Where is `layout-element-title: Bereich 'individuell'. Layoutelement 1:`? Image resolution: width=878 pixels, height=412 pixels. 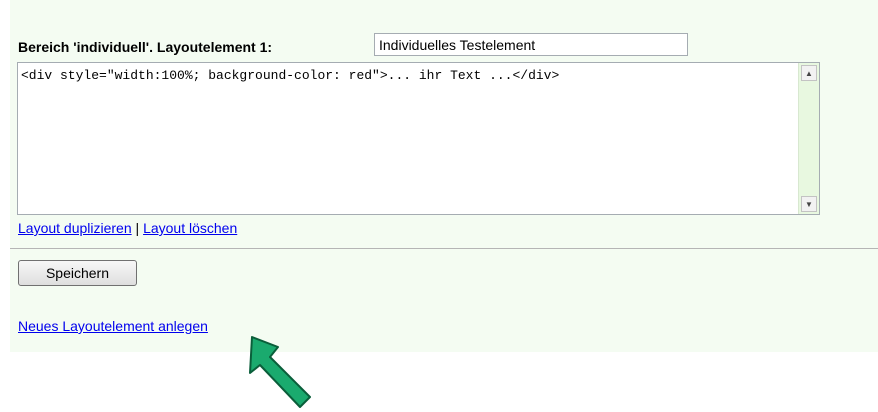 layout-element-title: Bereich 'individuell'. Layoutelement 1: is located at coordinates (145, 46).